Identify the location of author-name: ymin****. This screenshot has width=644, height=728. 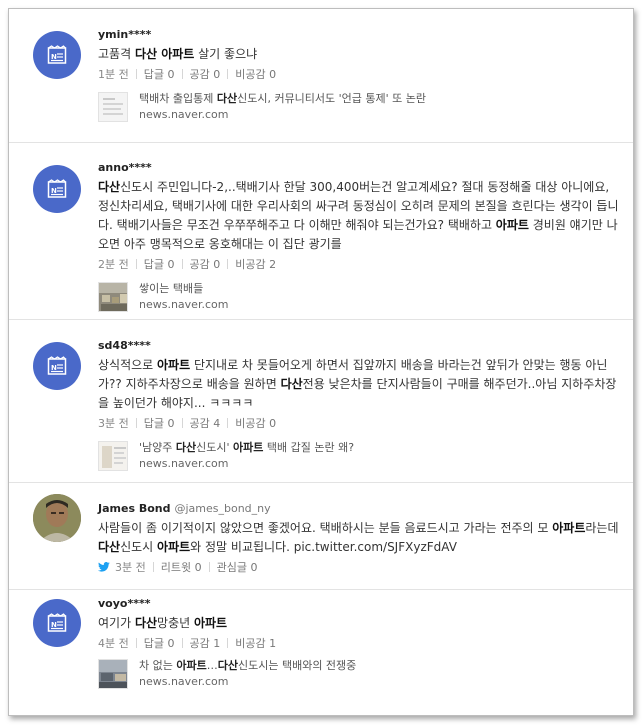
(359, 35).